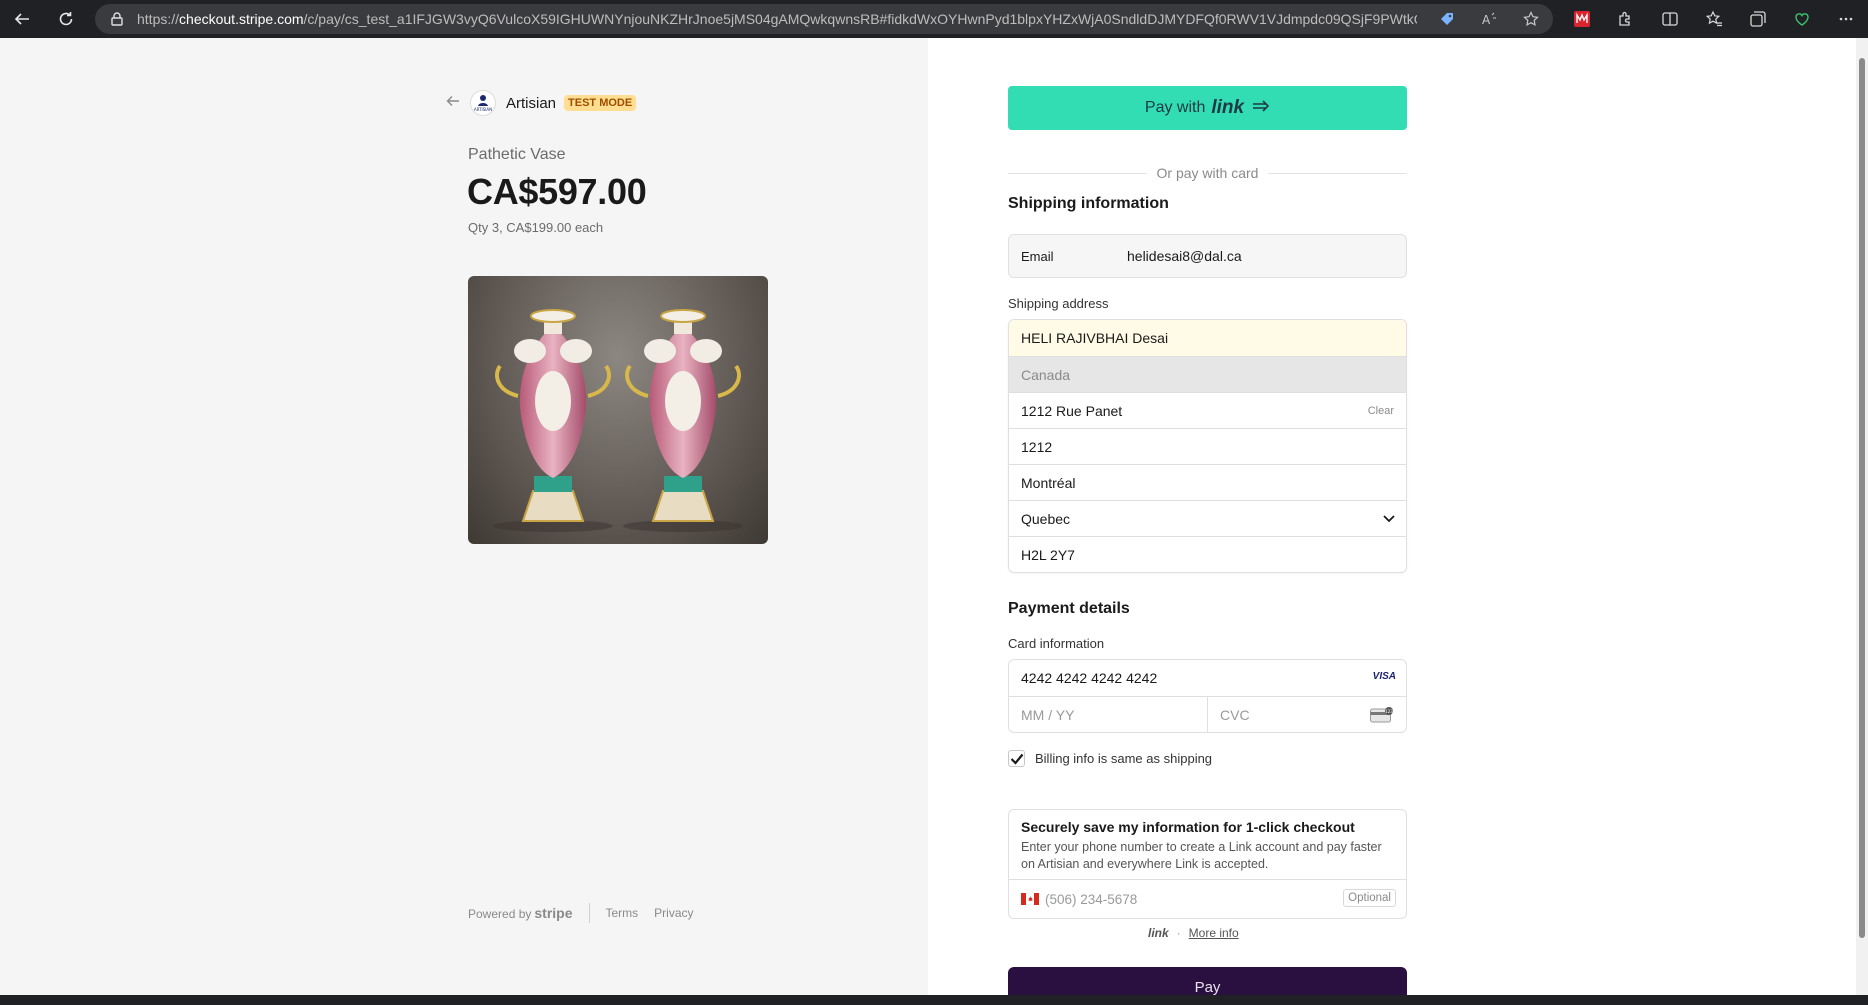 Image resolution: width=1868 pixels, height=1005 pixels. I want to click on cvc-card-icon: 123, so click(1382, 716).